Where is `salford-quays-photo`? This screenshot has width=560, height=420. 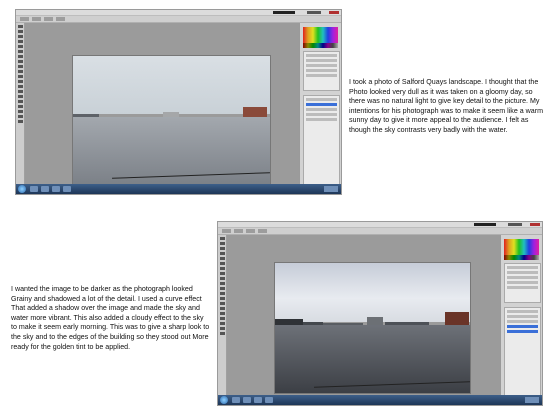
salford-quays-photo is located at coordinates (171, 120).